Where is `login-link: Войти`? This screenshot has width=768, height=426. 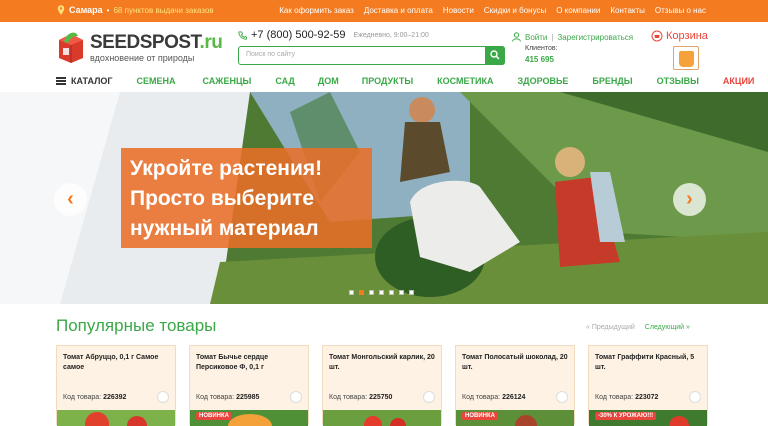
login-link: Войти is located at coordinates (536, 37).